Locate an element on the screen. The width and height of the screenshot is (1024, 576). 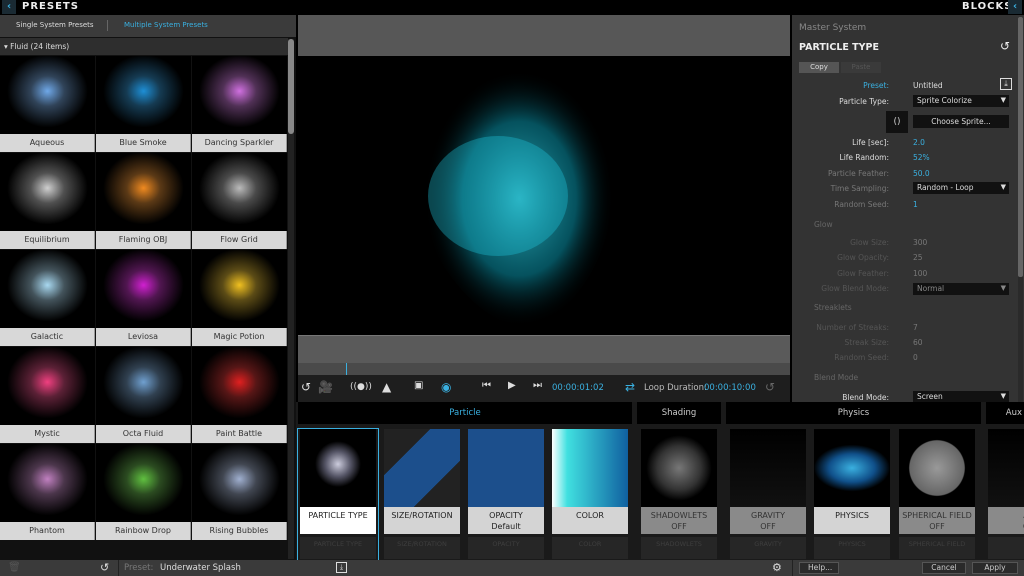
blocks-toggle-button: ‹ is located at coordinates (1015, 7).